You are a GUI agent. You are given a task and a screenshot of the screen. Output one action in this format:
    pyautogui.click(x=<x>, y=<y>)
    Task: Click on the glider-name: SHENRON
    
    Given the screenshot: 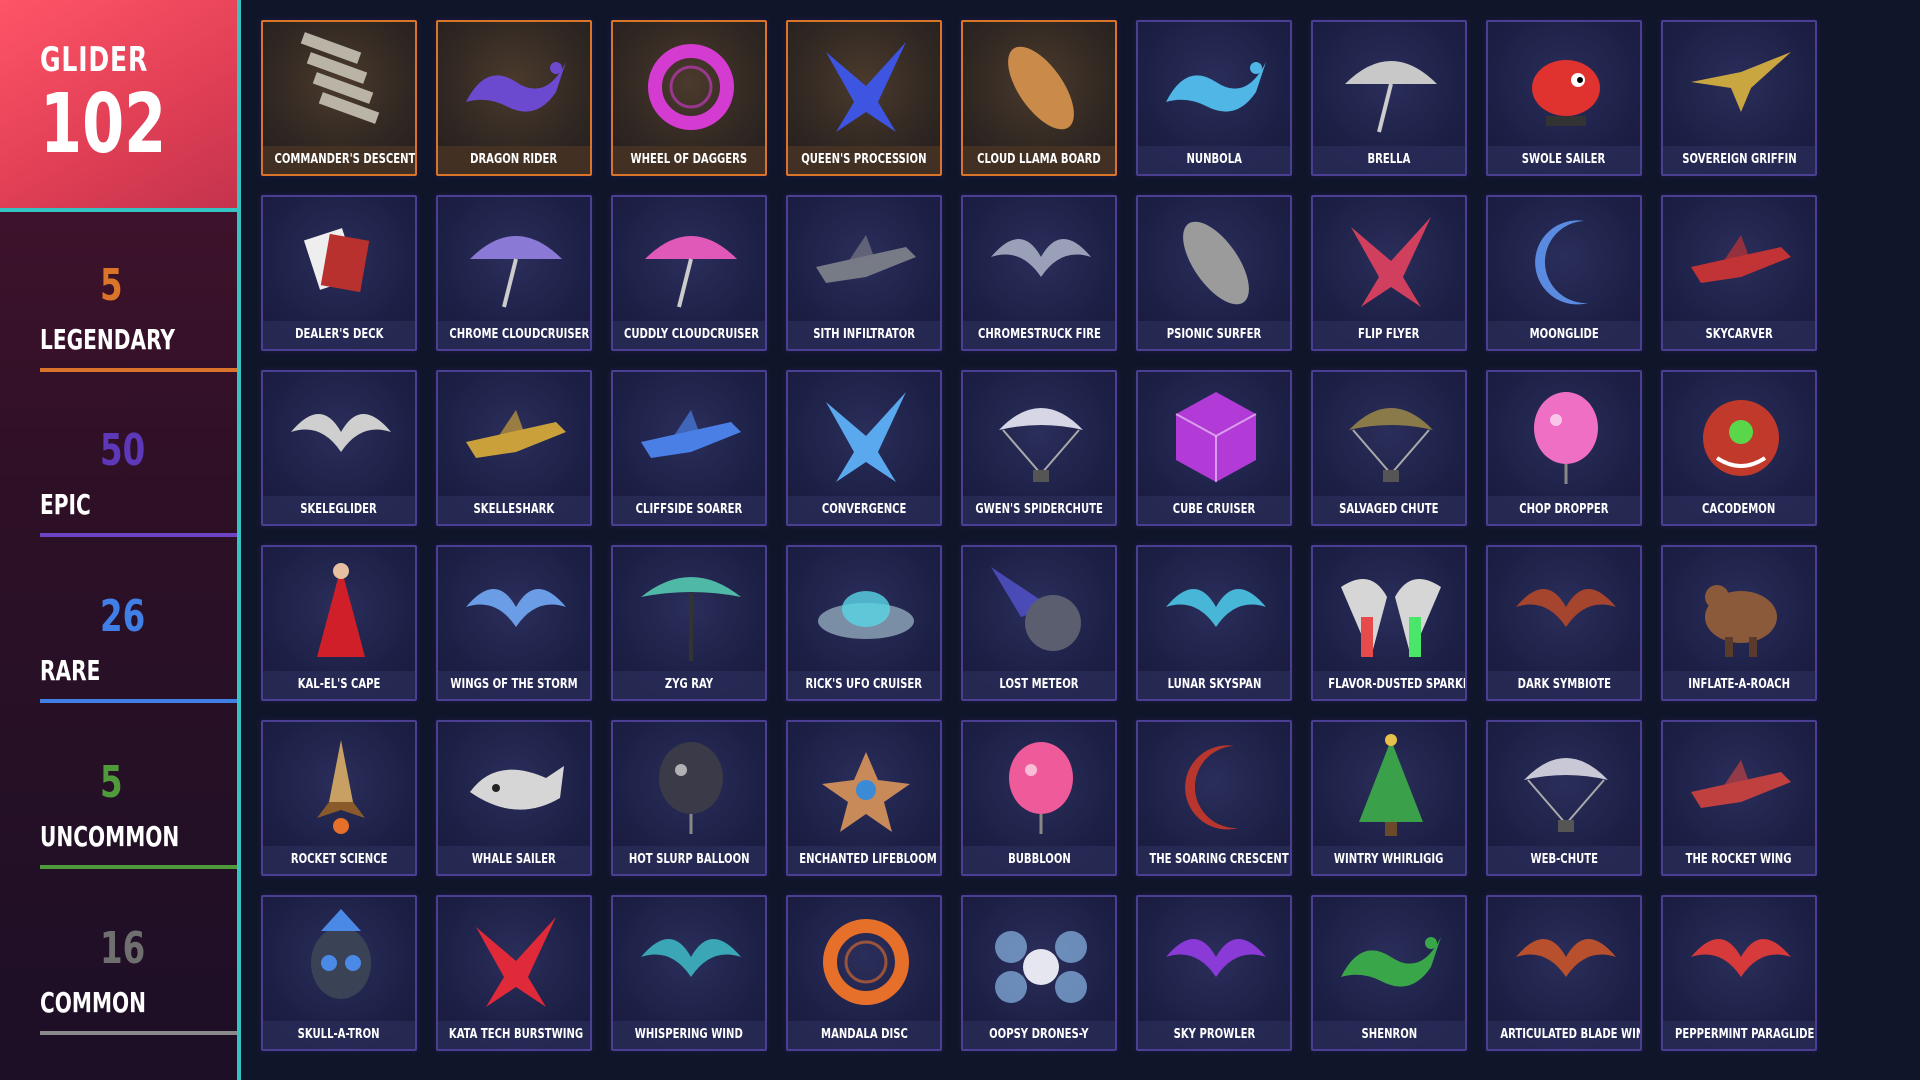 What is the action you would take?
    pyautogui.click(x=1389, y=1035)
    